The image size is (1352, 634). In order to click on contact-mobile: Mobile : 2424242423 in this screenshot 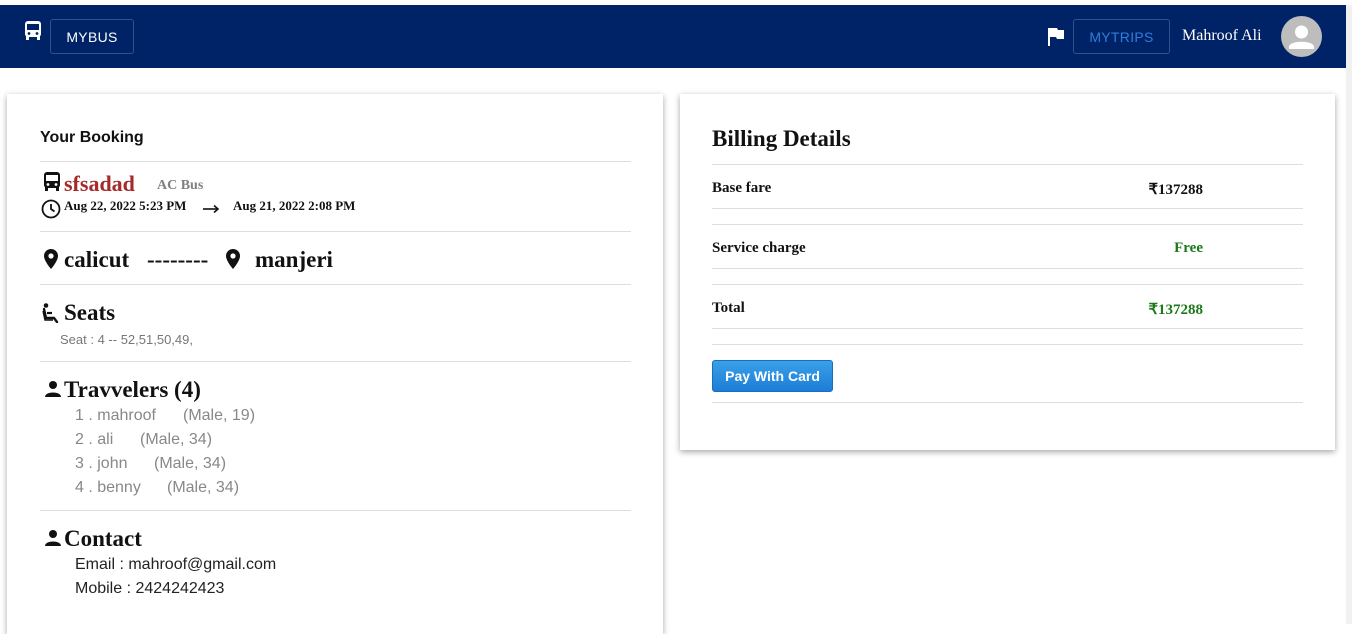, I will do `click(150, 588)`.